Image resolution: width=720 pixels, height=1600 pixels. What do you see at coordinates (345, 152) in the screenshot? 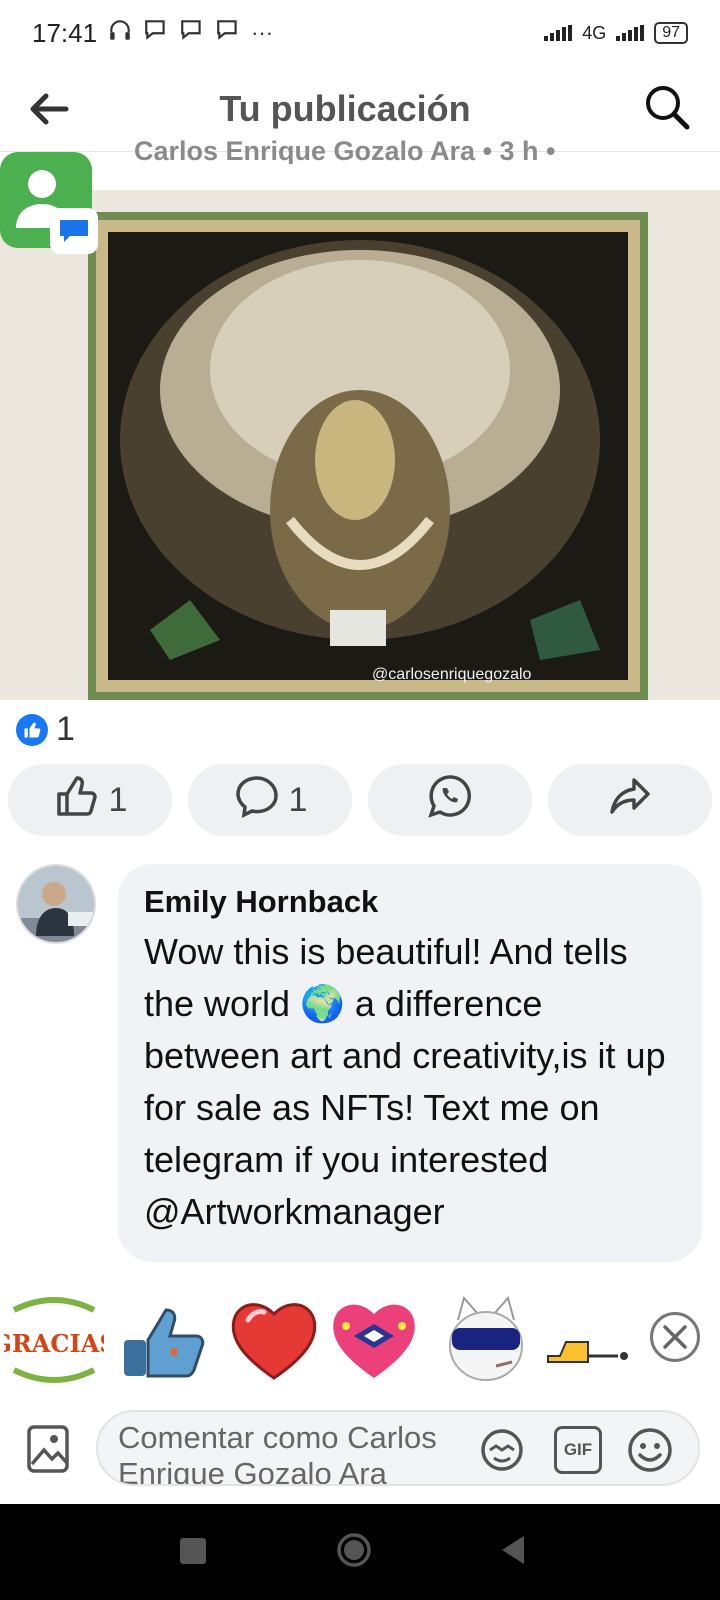
I see `post-author-line: Carlos Enrique Gozalo Ara • 3 h •` at bounding box center [345, 152].